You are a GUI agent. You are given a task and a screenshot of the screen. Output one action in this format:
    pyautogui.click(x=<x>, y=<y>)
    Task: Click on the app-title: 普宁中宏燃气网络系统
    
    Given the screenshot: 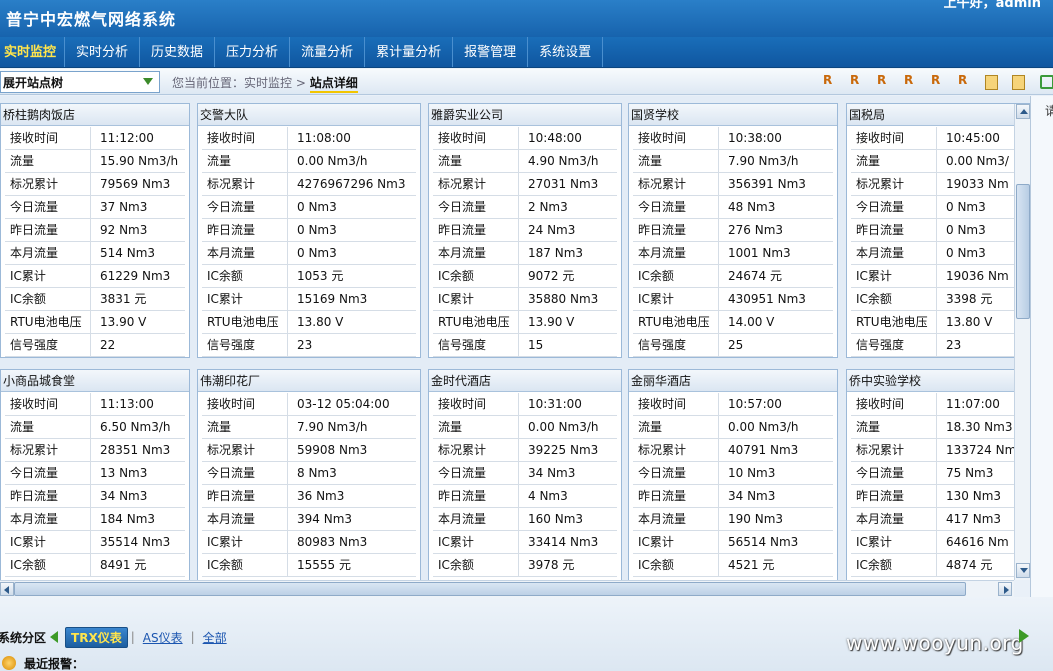 What is the action you would take?
    pyautogui.click(x=91, y=19)
    